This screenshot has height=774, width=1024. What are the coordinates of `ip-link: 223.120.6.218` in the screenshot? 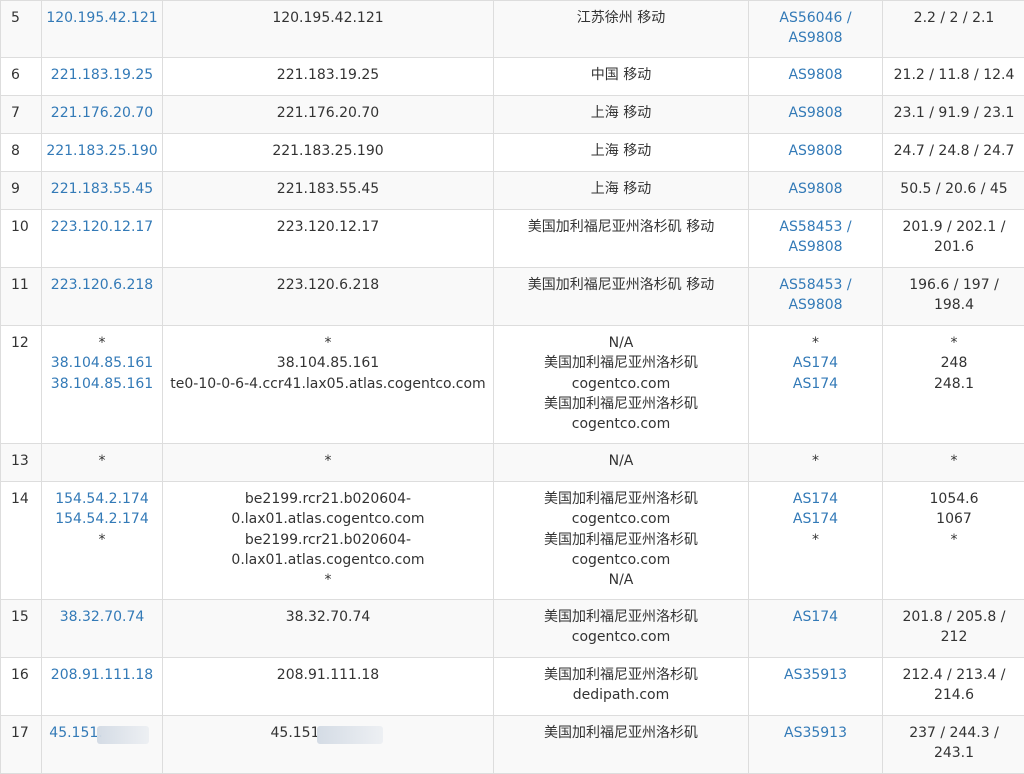 It's located at (102, 285).